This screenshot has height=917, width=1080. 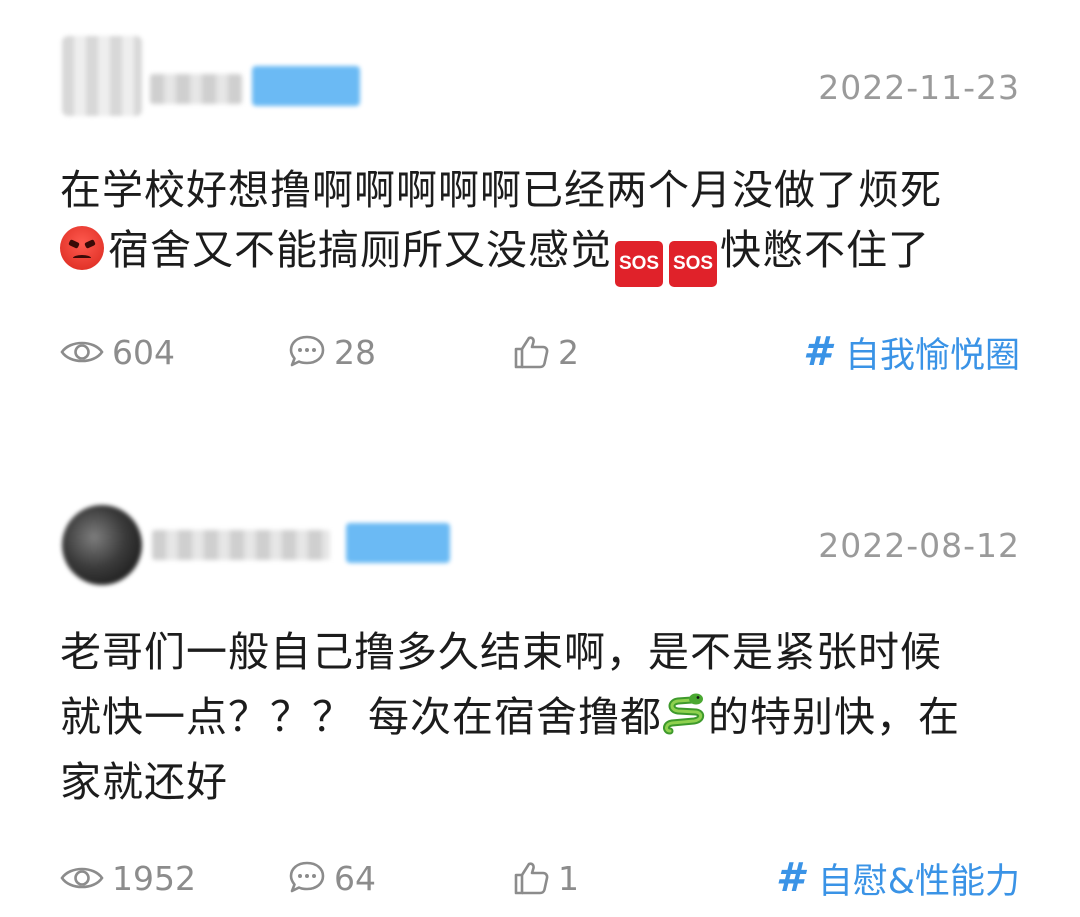 What do you see at coordinates (834, 717) in the screenshot?
I see `content-text: 的特别快，在` at bounding box center [834, 717].